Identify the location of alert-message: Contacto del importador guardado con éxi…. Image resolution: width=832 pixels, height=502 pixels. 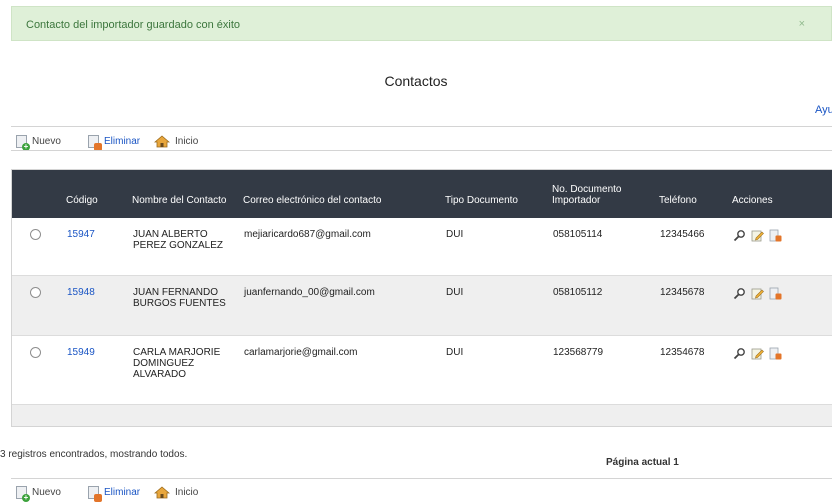
(133, 25).